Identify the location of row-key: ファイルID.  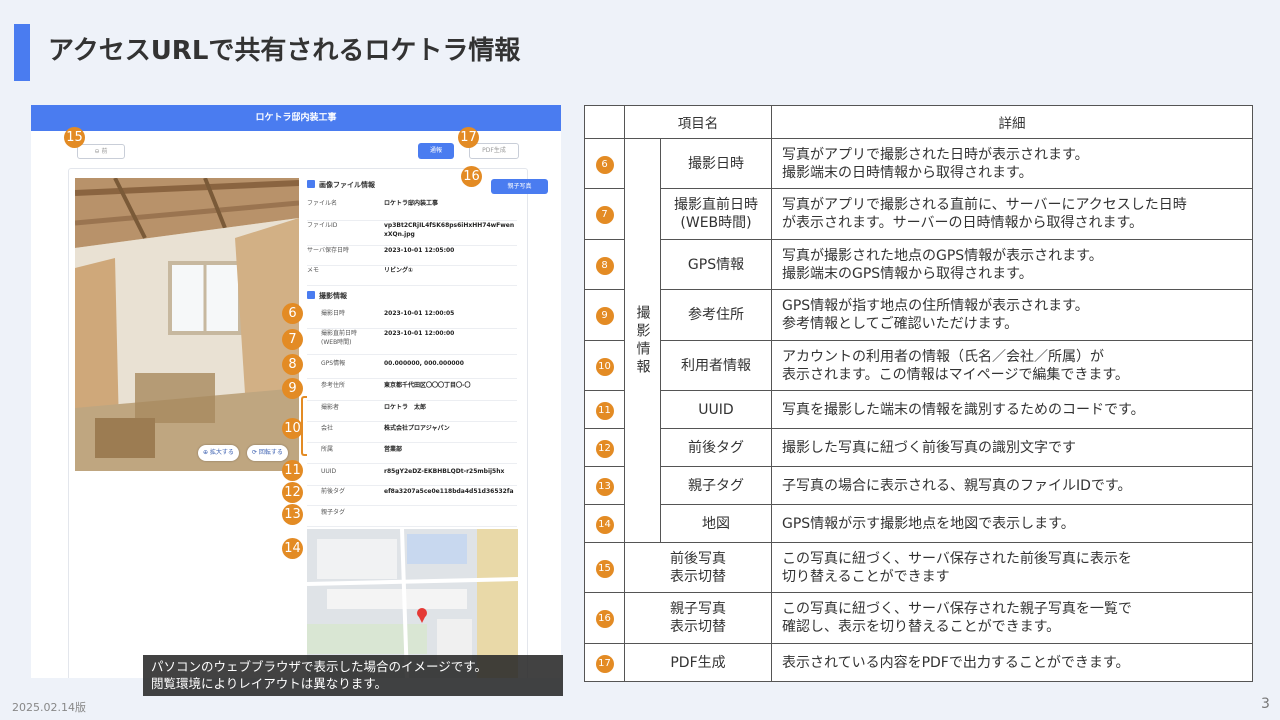
(322, 225).